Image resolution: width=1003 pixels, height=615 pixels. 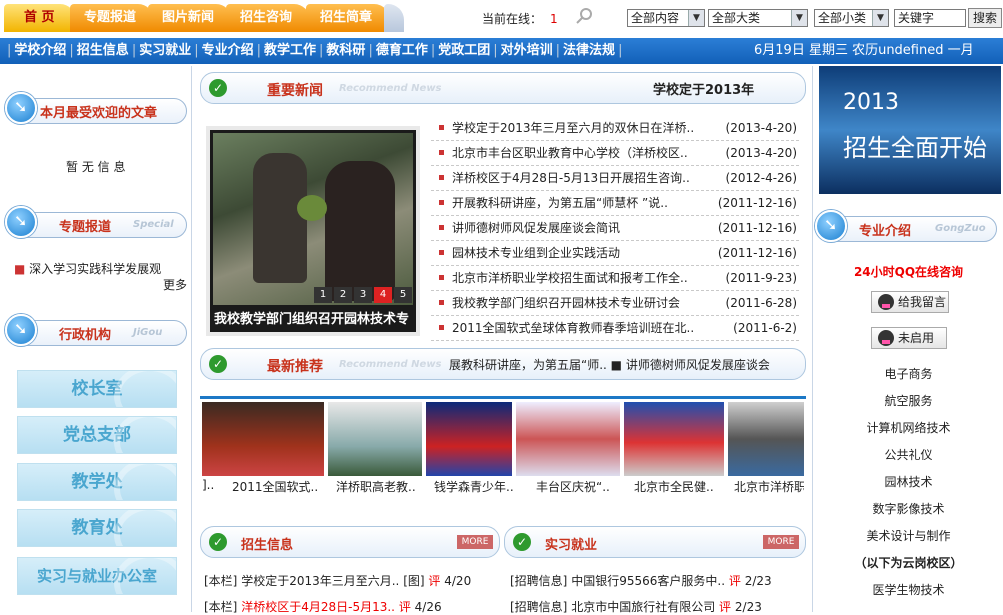 I want to click on nav-law: 法律法规, so click(x=589, y=50).